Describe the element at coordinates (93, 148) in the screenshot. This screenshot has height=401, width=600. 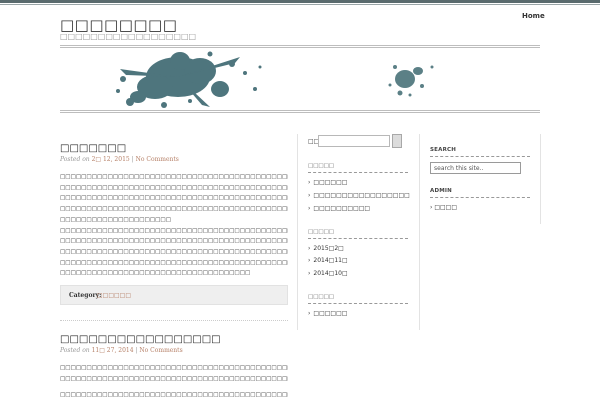
I see `post-title: □□□□□□□` at that location.